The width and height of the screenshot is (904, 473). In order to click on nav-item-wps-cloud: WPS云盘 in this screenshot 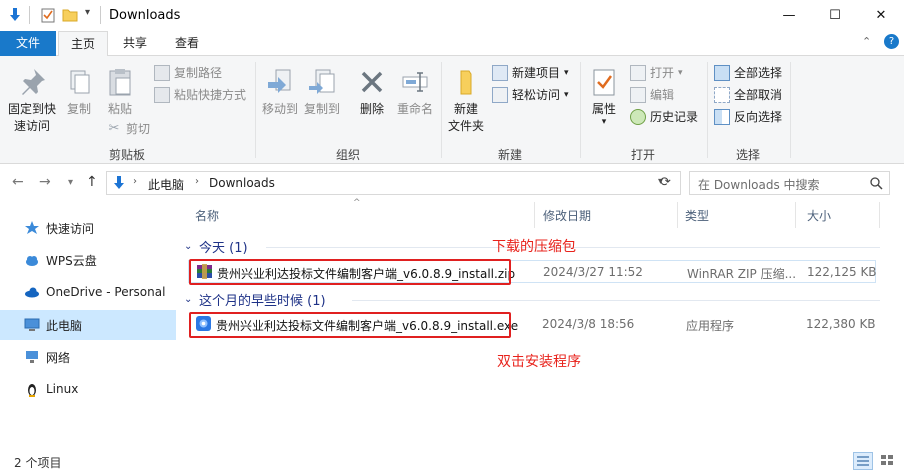, I will do `click(88, 260)`.